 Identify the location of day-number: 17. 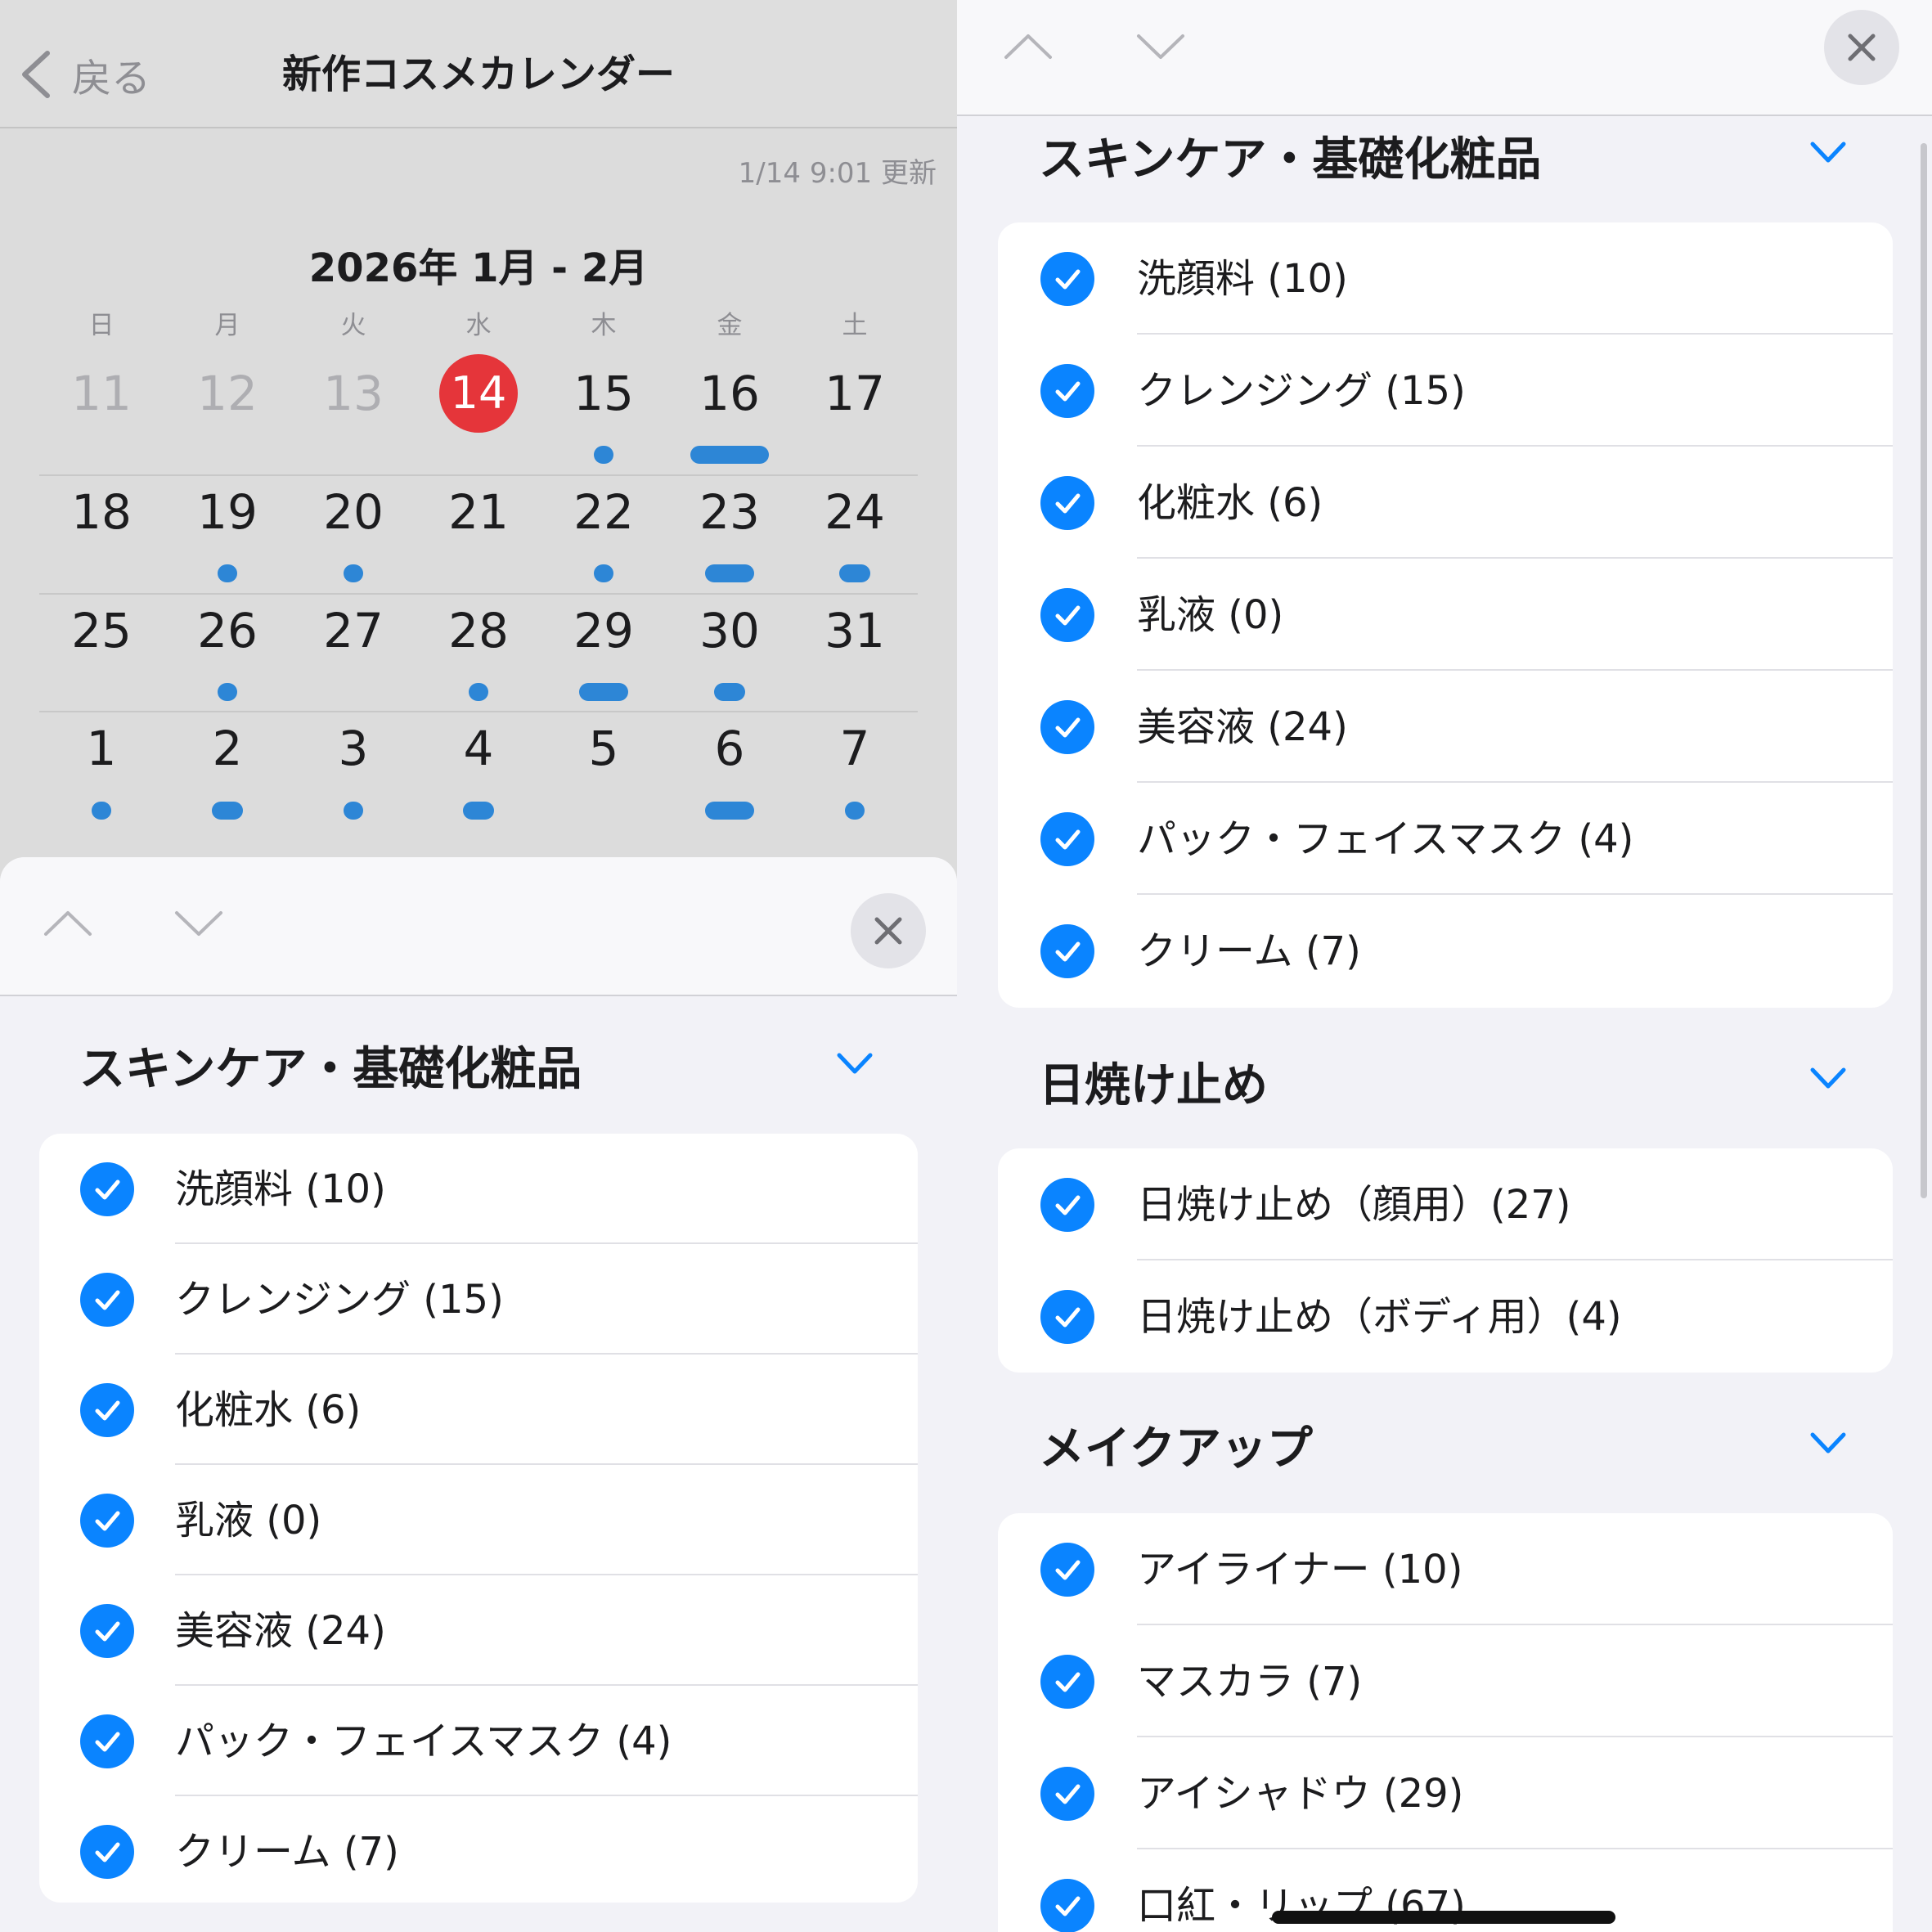
(855, 393).